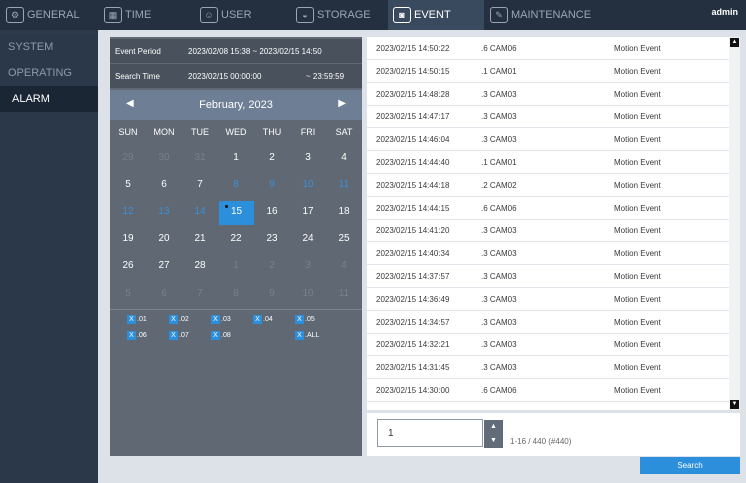 The image size is (746, 483). Describe the element at coordinates (493, 441) in the screenshot. I see `page-down-button: ▼` at that location.